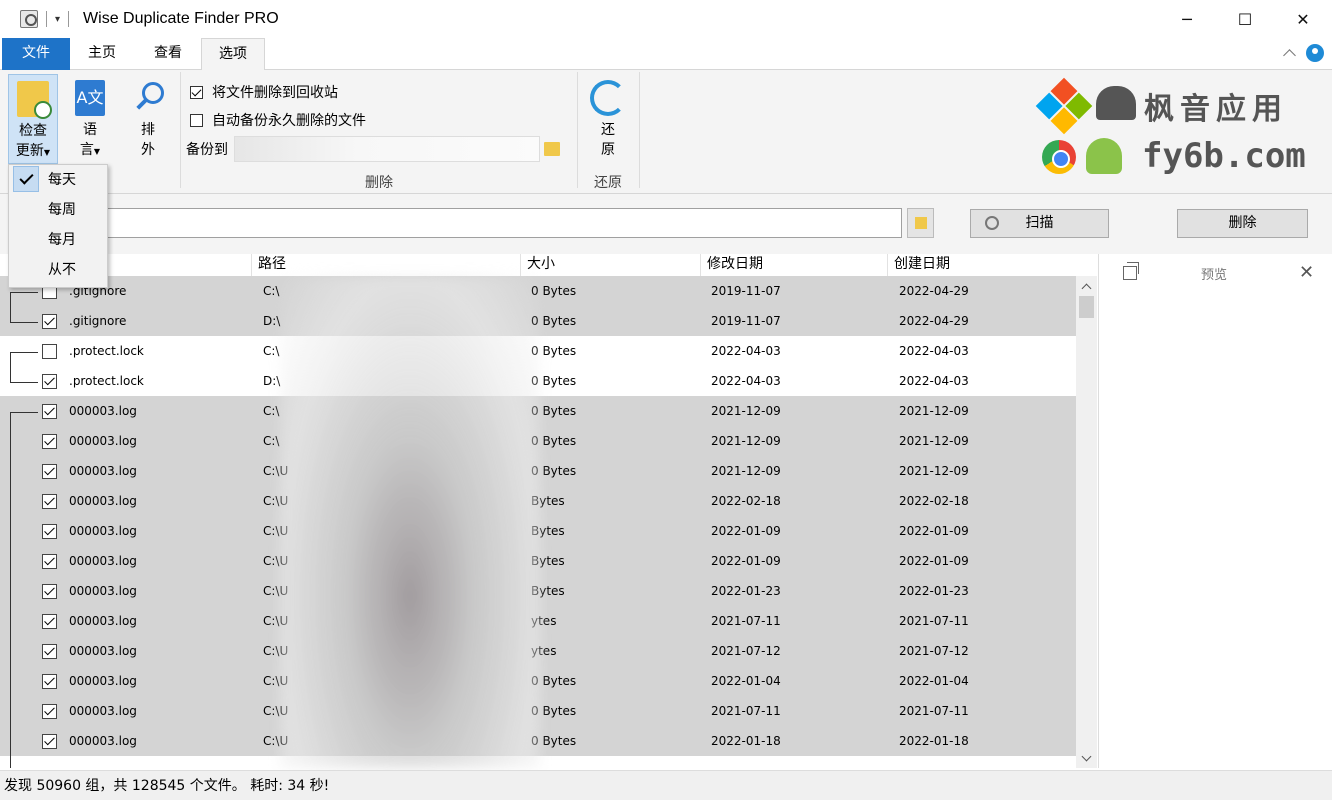 This screenshot has width=1332, height=800. Describe the element at coordinates (90, 118) in the screenshot. I see `language-button: A文 语 言▼` at that location.